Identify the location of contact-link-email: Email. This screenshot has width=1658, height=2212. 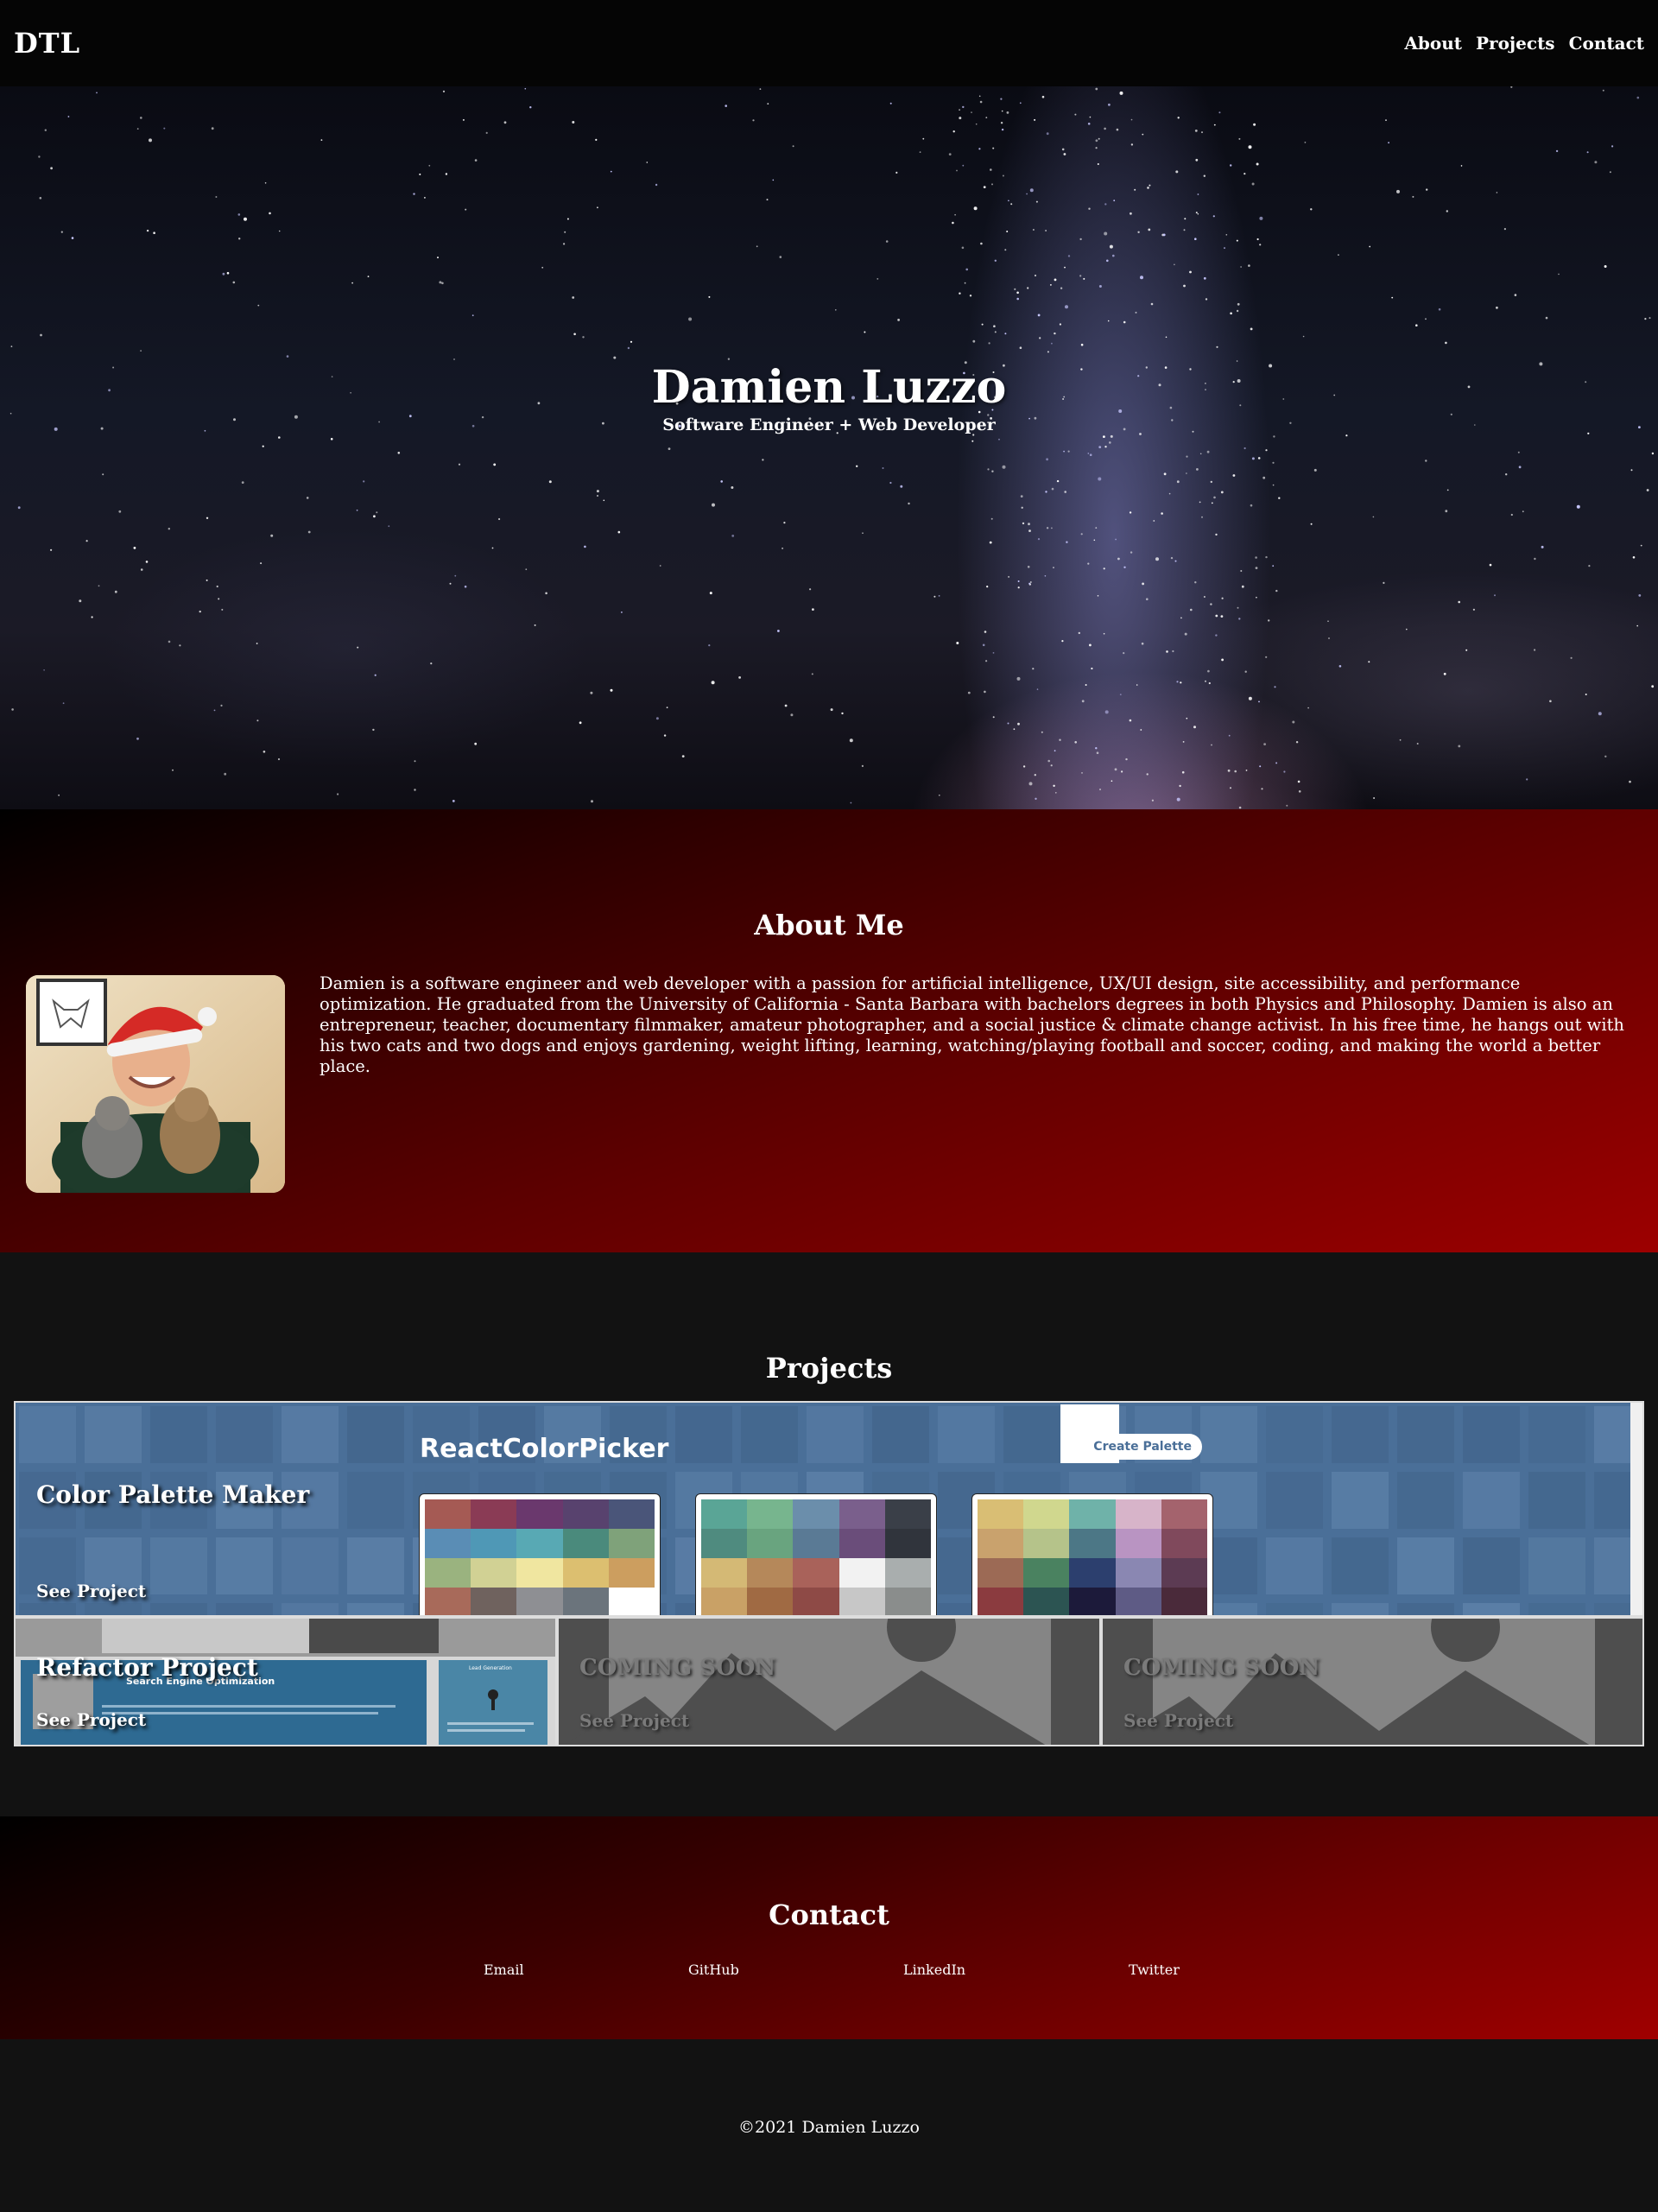
(504, 1970).